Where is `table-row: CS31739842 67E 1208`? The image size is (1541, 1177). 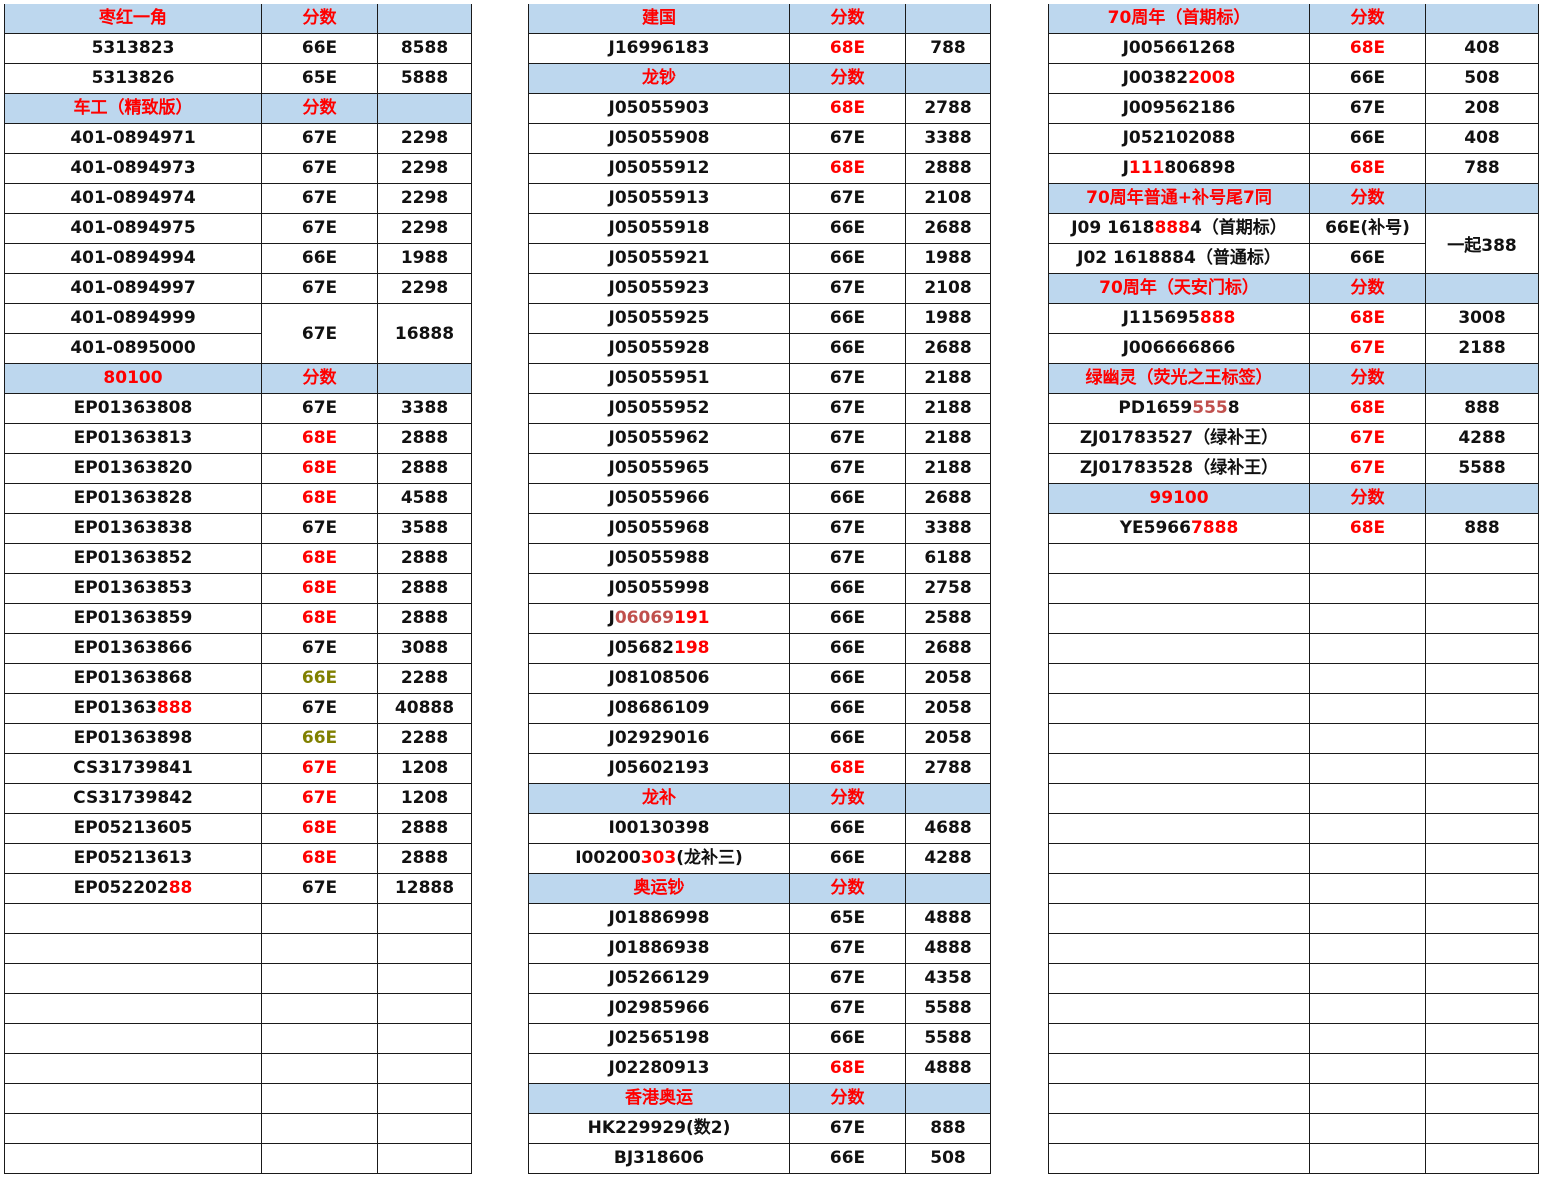
table-row: CS31739842 67E 1208 is located at coordinates (238, 798).